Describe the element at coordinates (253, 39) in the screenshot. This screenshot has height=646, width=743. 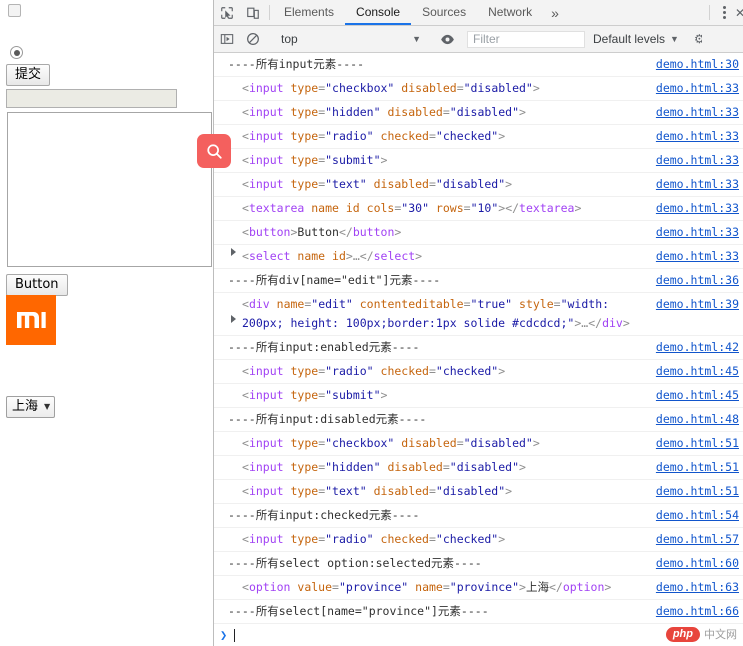
I see `clear-console-icon` at that location.